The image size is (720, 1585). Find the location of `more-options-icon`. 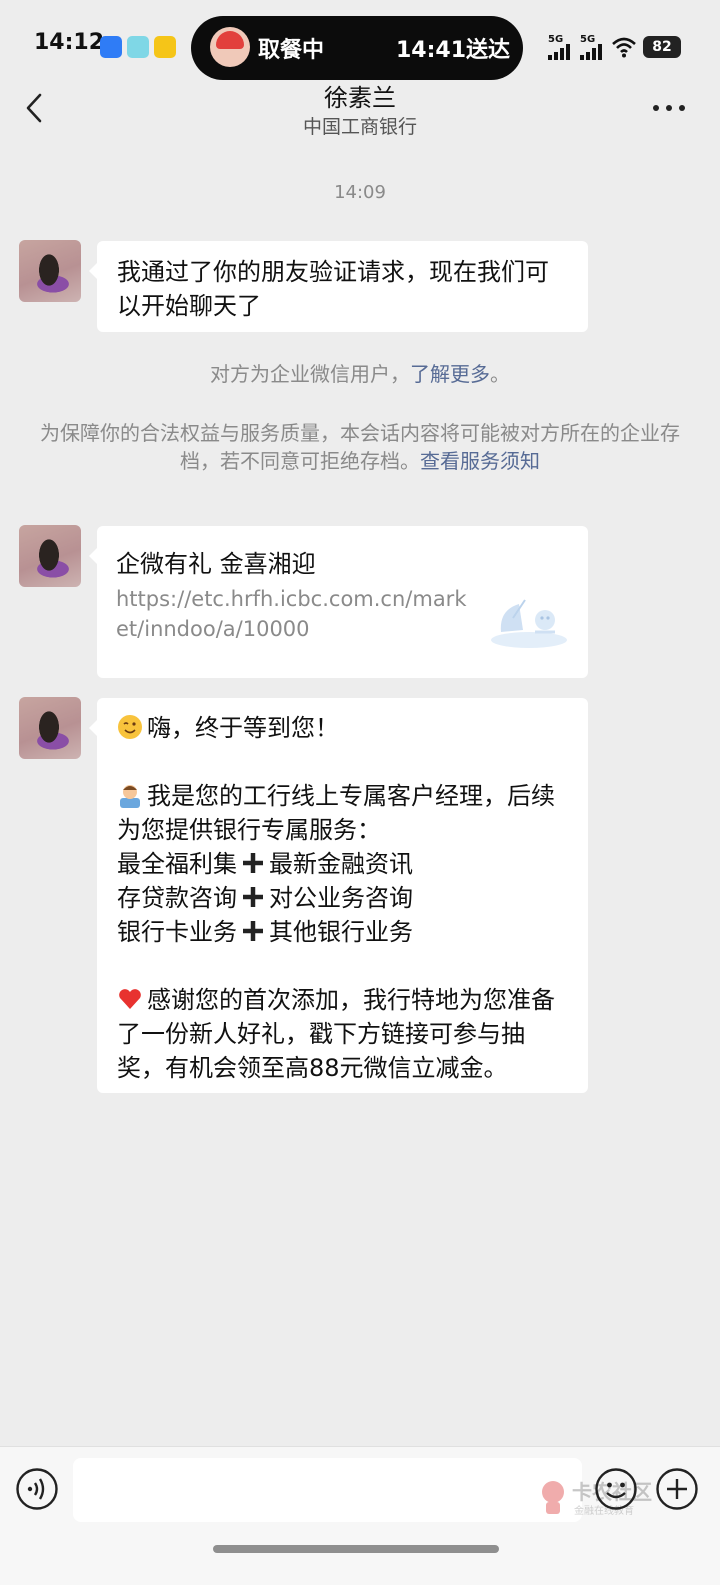

more-options-icon is located at coordinates (669, 108).